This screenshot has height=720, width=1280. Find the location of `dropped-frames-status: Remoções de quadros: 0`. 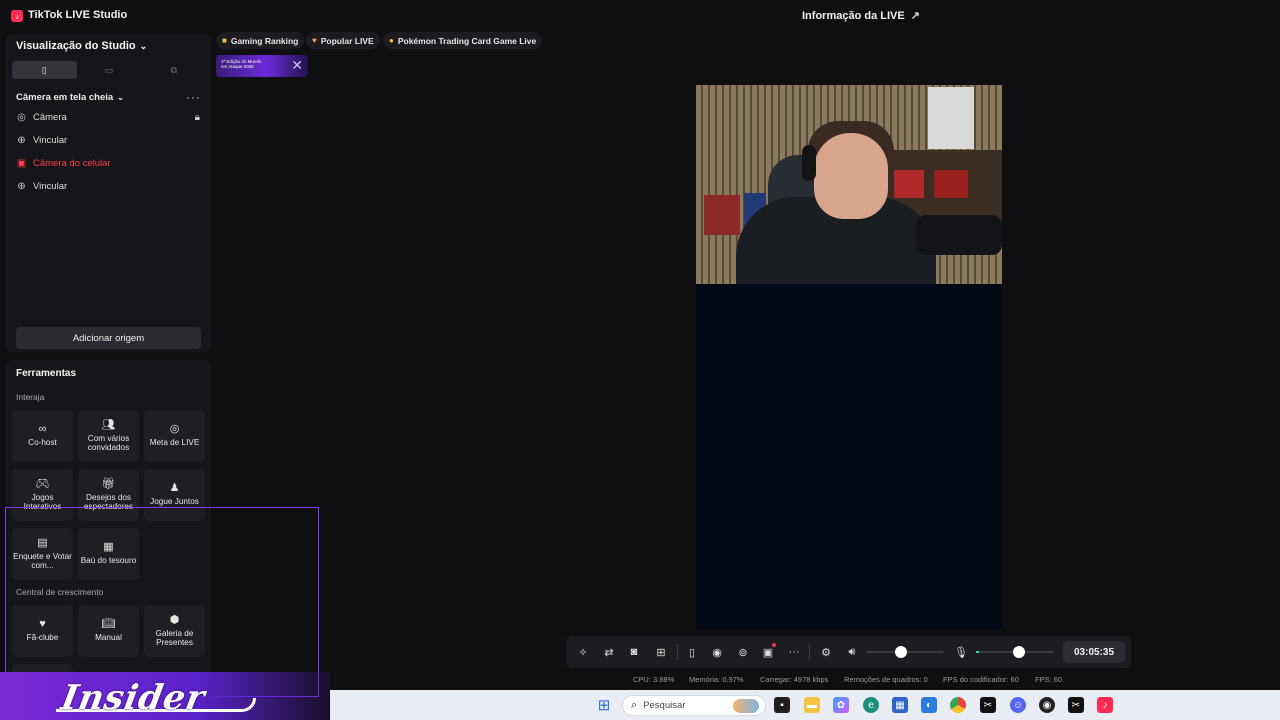

dropped-frames-status: Remoções de quadros: 0 is located at coordinates (886, 679).